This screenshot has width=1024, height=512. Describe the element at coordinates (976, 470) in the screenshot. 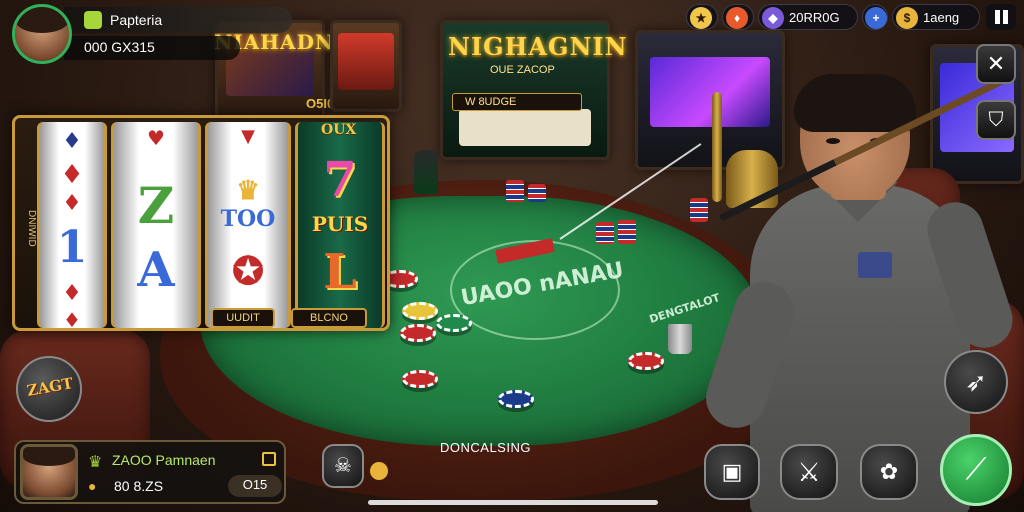

I see `shoot-button: ⟋` at that location.